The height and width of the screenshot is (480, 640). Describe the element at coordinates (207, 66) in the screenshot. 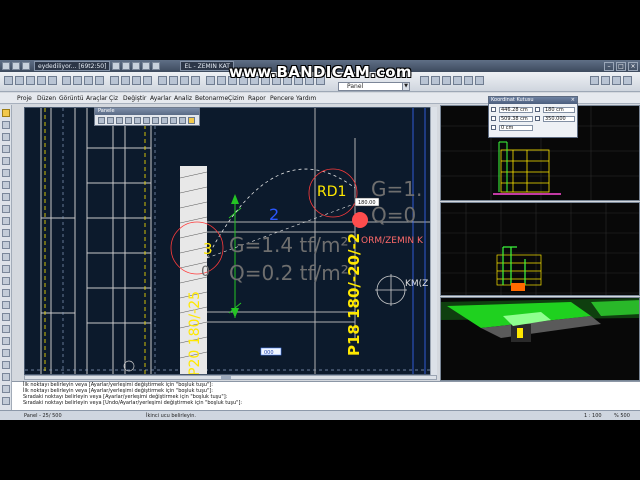

I see `file-tab: EL - ZEMIN KAT` at that location.